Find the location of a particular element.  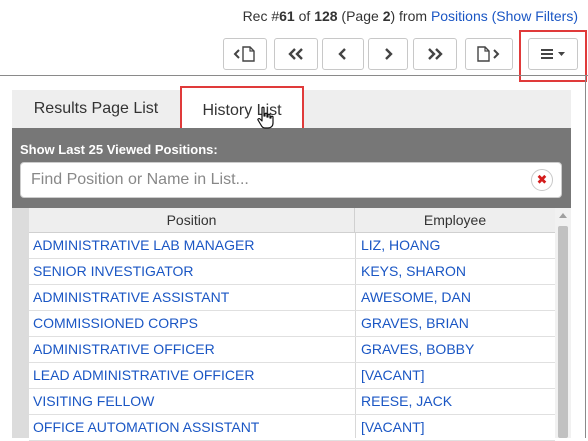

total-record-count: 128 is located at coordinates (326, 16).